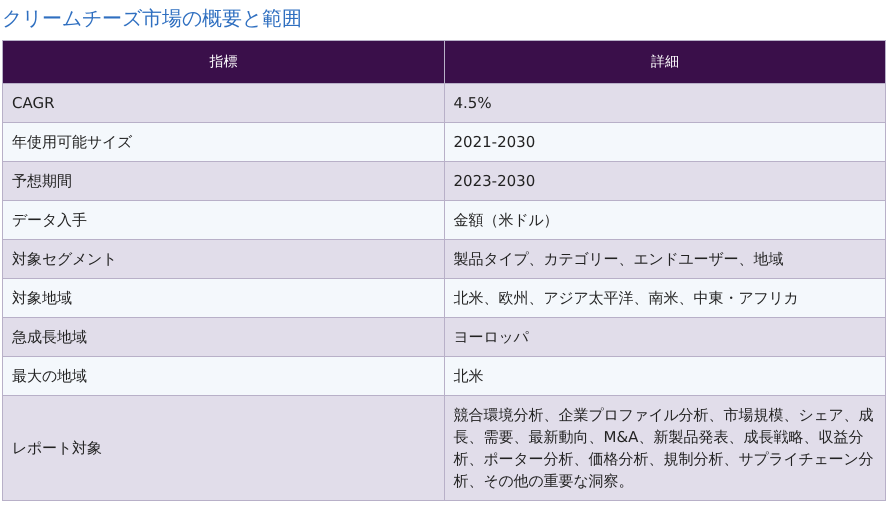  What do you see at coordinates (665, 62) in the screenshot?
I see `column-header: 詳細` at bounding box center [665, 62].